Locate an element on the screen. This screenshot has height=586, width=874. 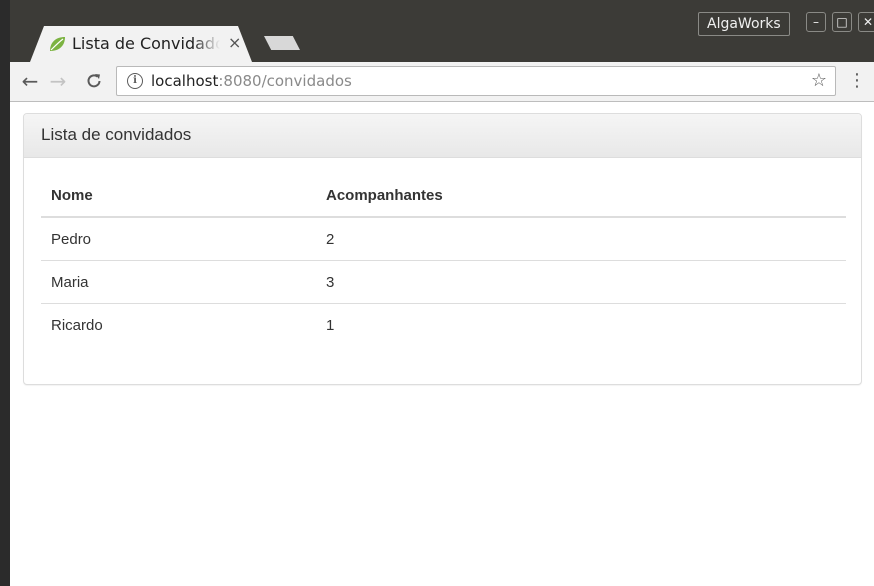
forward-arrow-icon: → is located at coordinates (58, 81).